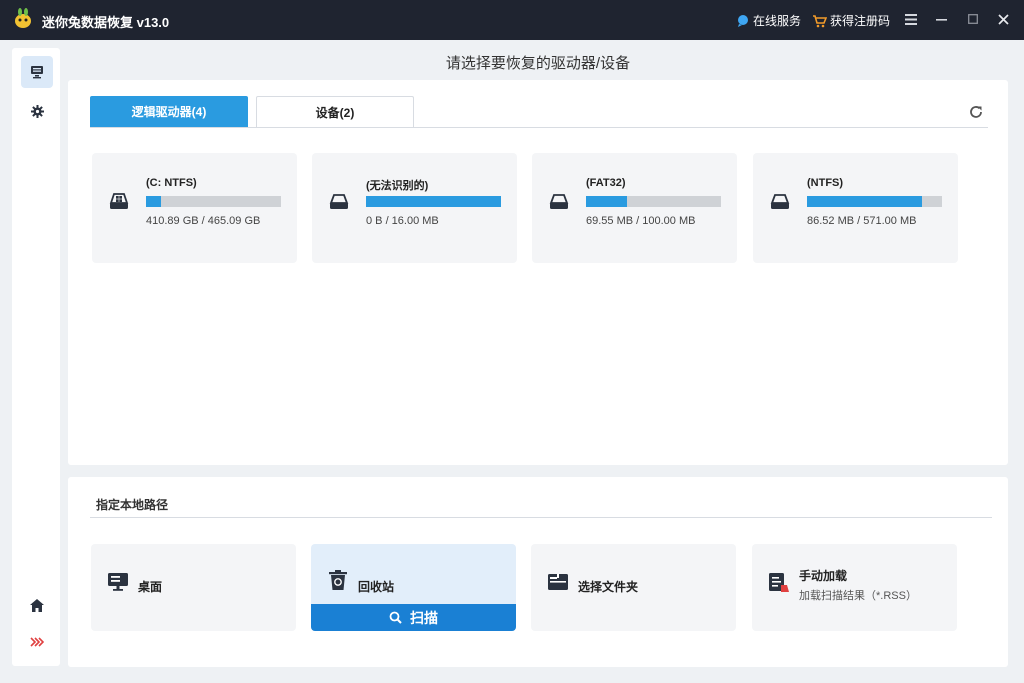  Describe the element at coordinates (641, 221) in the screenshot. I see `drive-size: 69.55 MB / 100.00 MB` at that location.